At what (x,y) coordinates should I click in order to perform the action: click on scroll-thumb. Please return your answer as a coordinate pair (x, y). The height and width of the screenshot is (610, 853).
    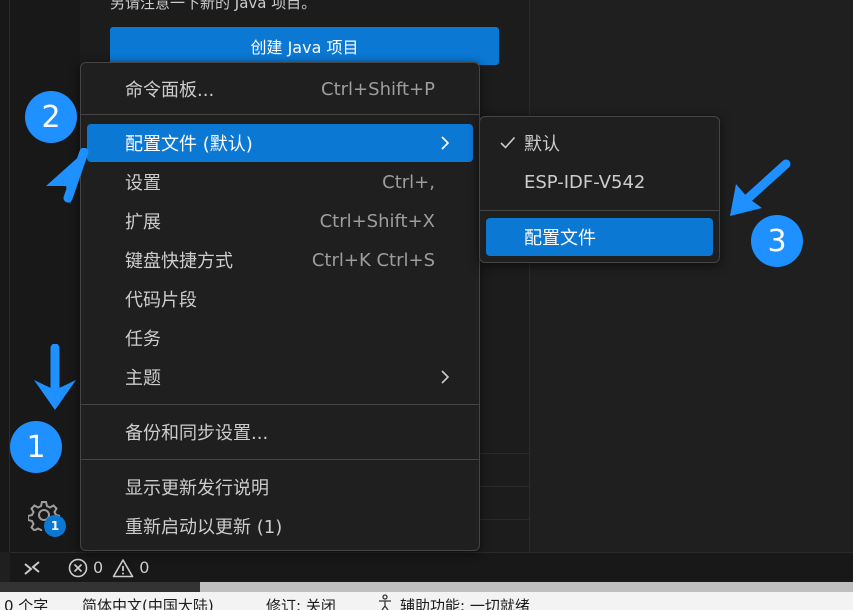
    Looking at the image, I should click on (526, 587).